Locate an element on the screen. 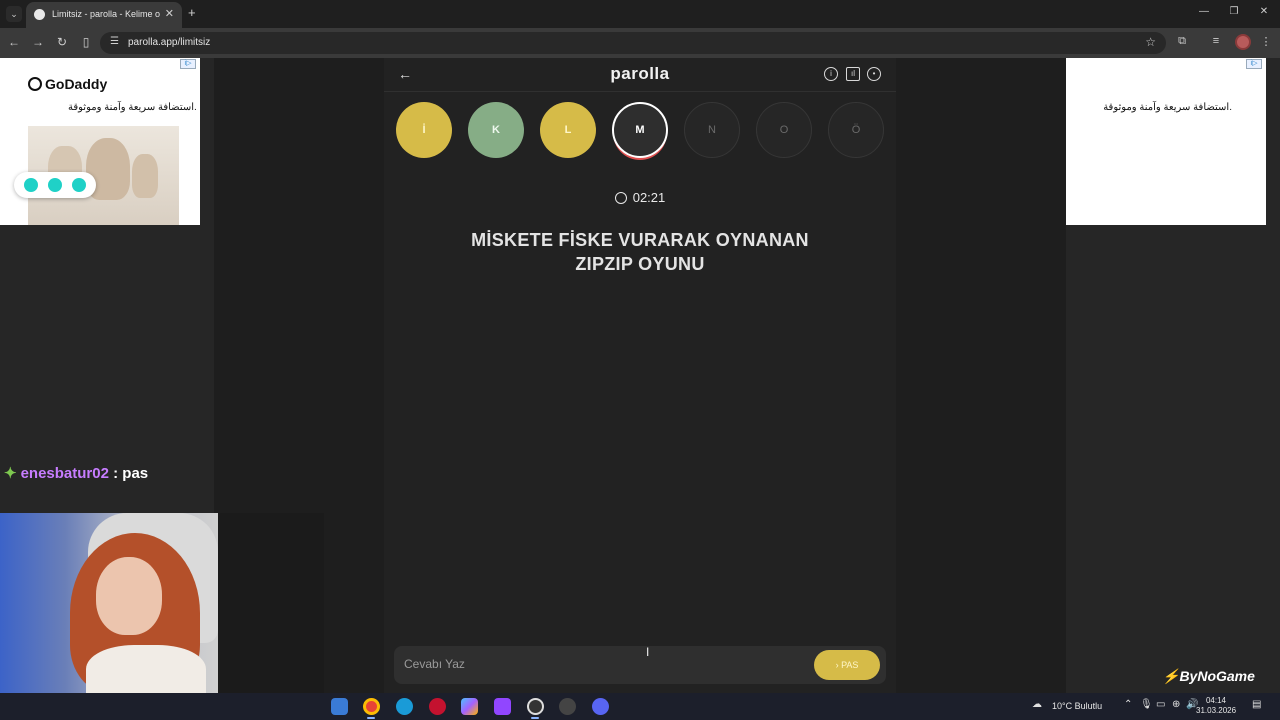 Image resolution: width=1280 pixels, height=720 pixels. game-title: parolla is located at coordinates (640, 73).